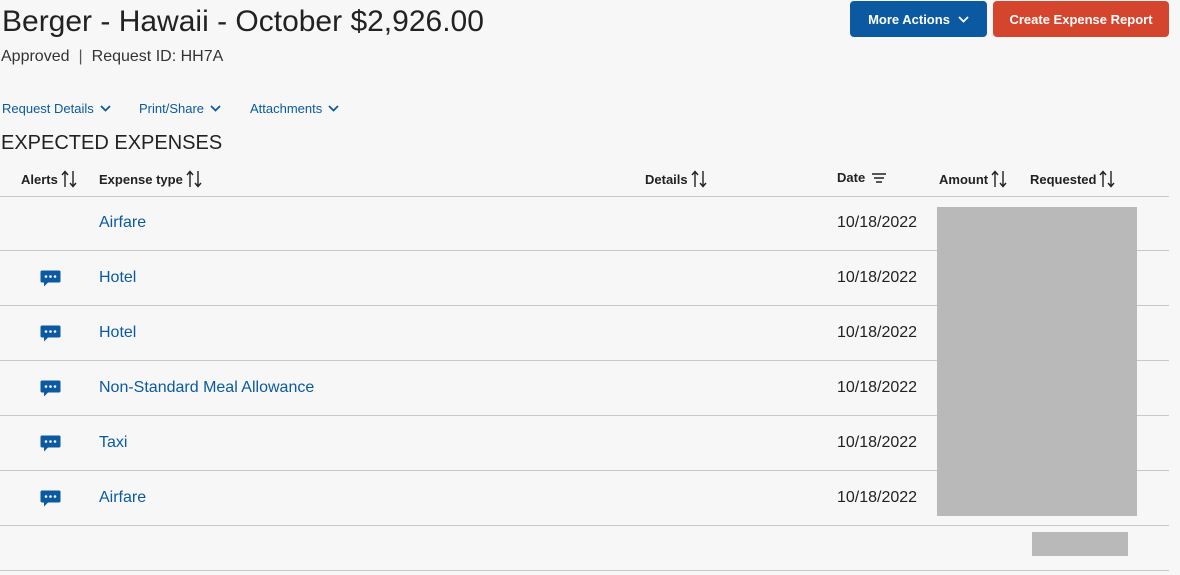 This screenshot has height=575, width=1180. Describe the element at coordinates (286, 108) in the screenshot. I see `menu-item-label: Attachments` at that location.